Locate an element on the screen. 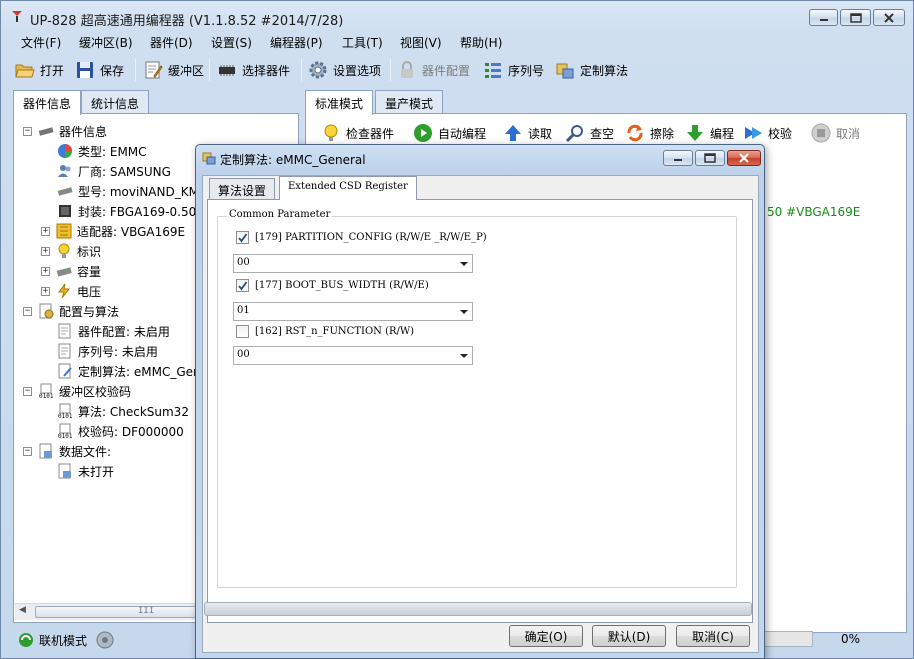  auto-program-button: 自动编程 is located at coordinates (449, 133).